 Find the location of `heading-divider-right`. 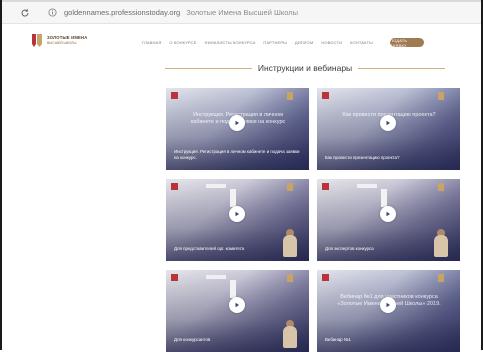

heading-divider-right is located at coordinates (401, 68).